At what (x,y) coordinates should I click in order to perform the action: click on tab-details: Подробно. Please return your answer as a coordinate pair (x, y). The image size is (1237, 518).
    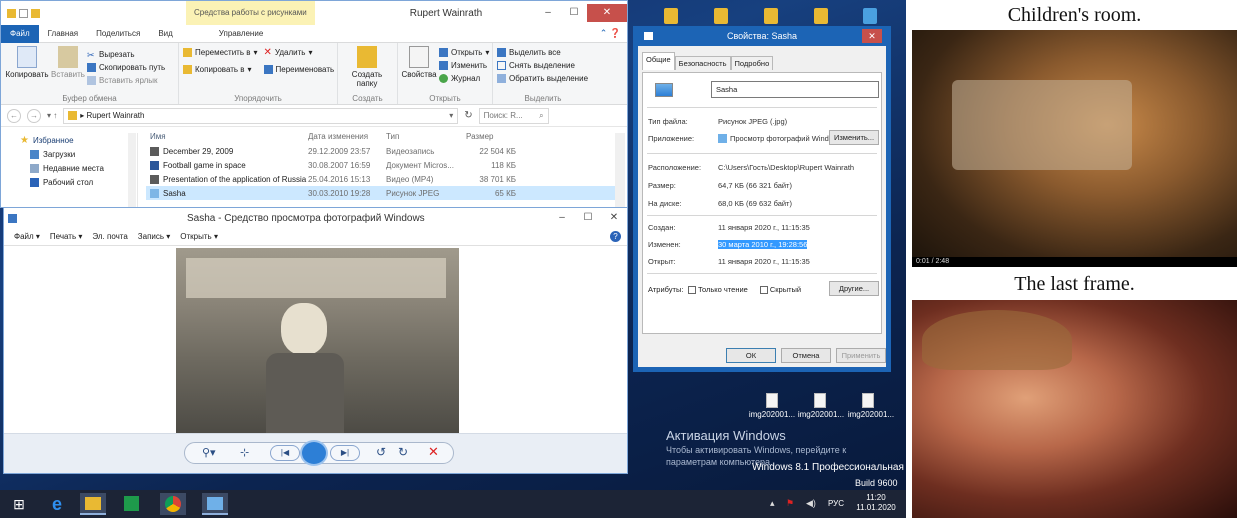
    Looking at the image, I should click on (752, 63).